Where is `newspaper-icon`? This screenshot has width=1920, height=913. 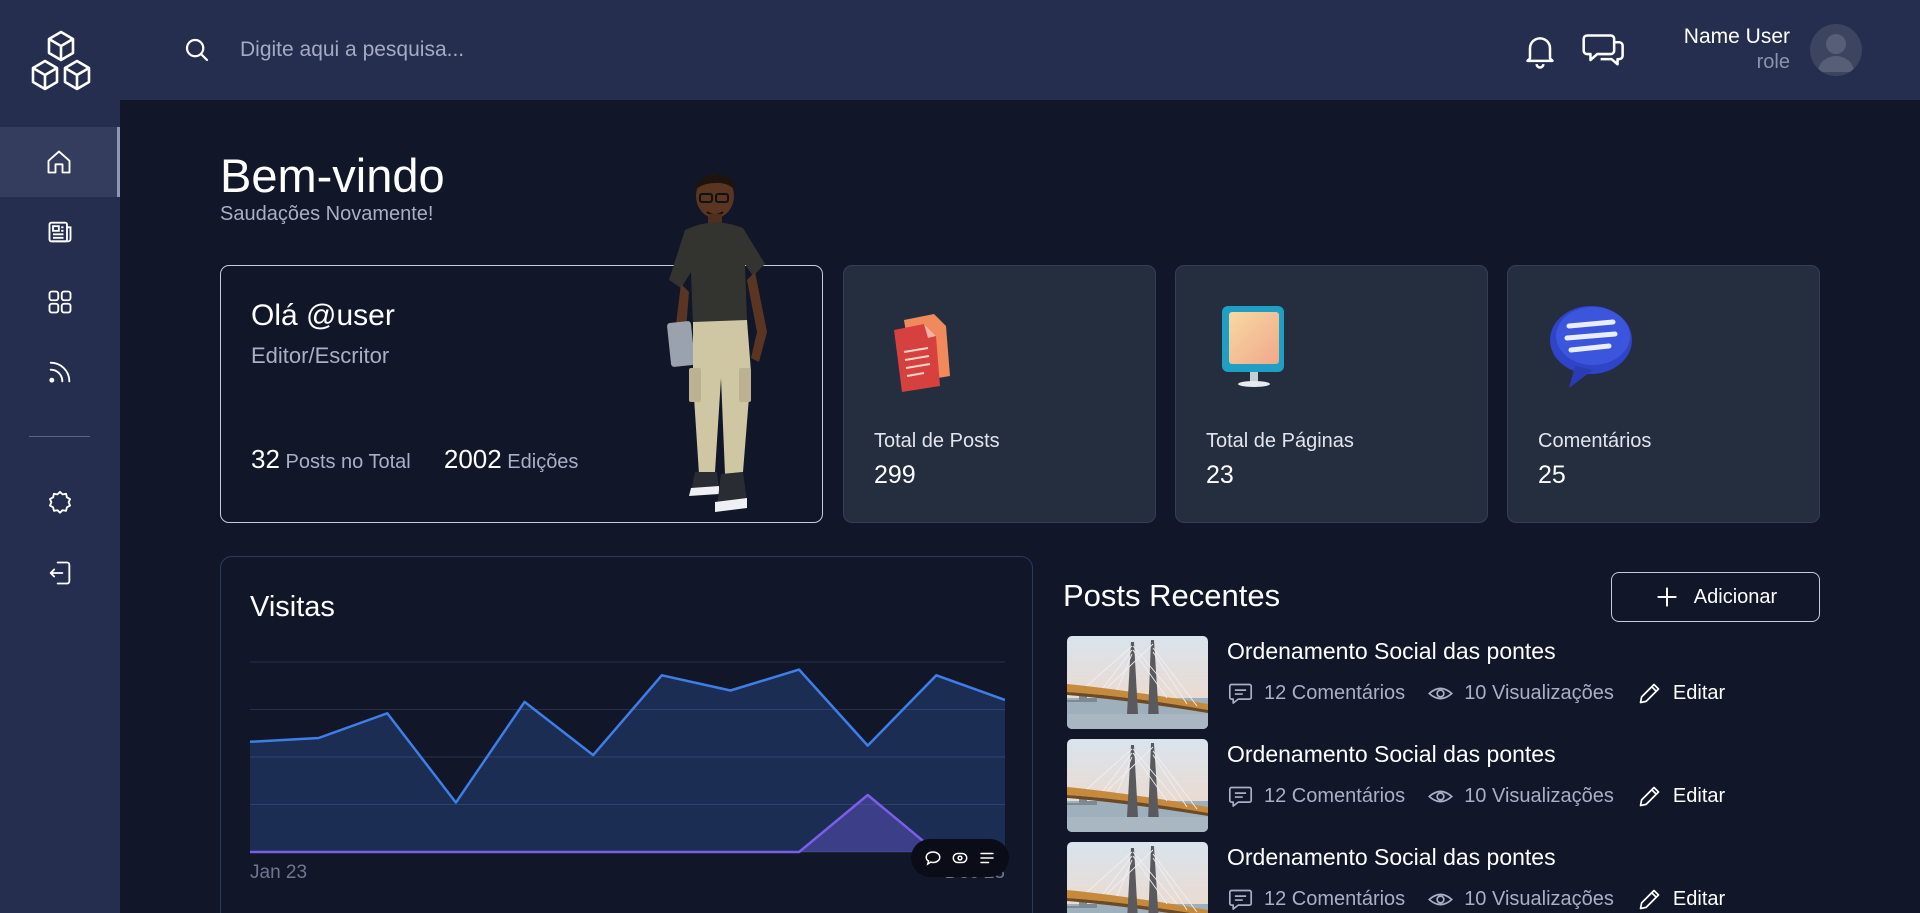
newspaper-icon is located at coordinates (60, 232).